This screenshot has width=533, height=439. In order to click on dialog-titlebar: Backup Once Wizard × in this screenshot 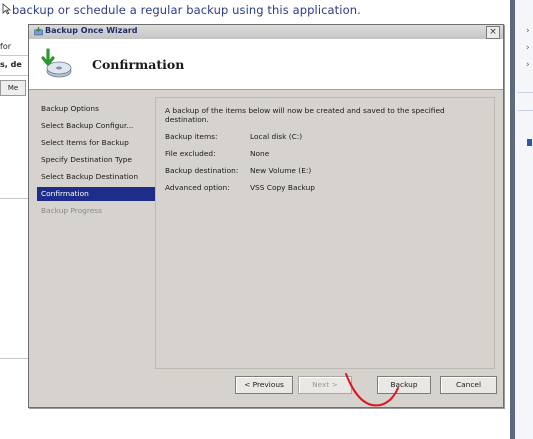, I will do `click(266, 32)`.